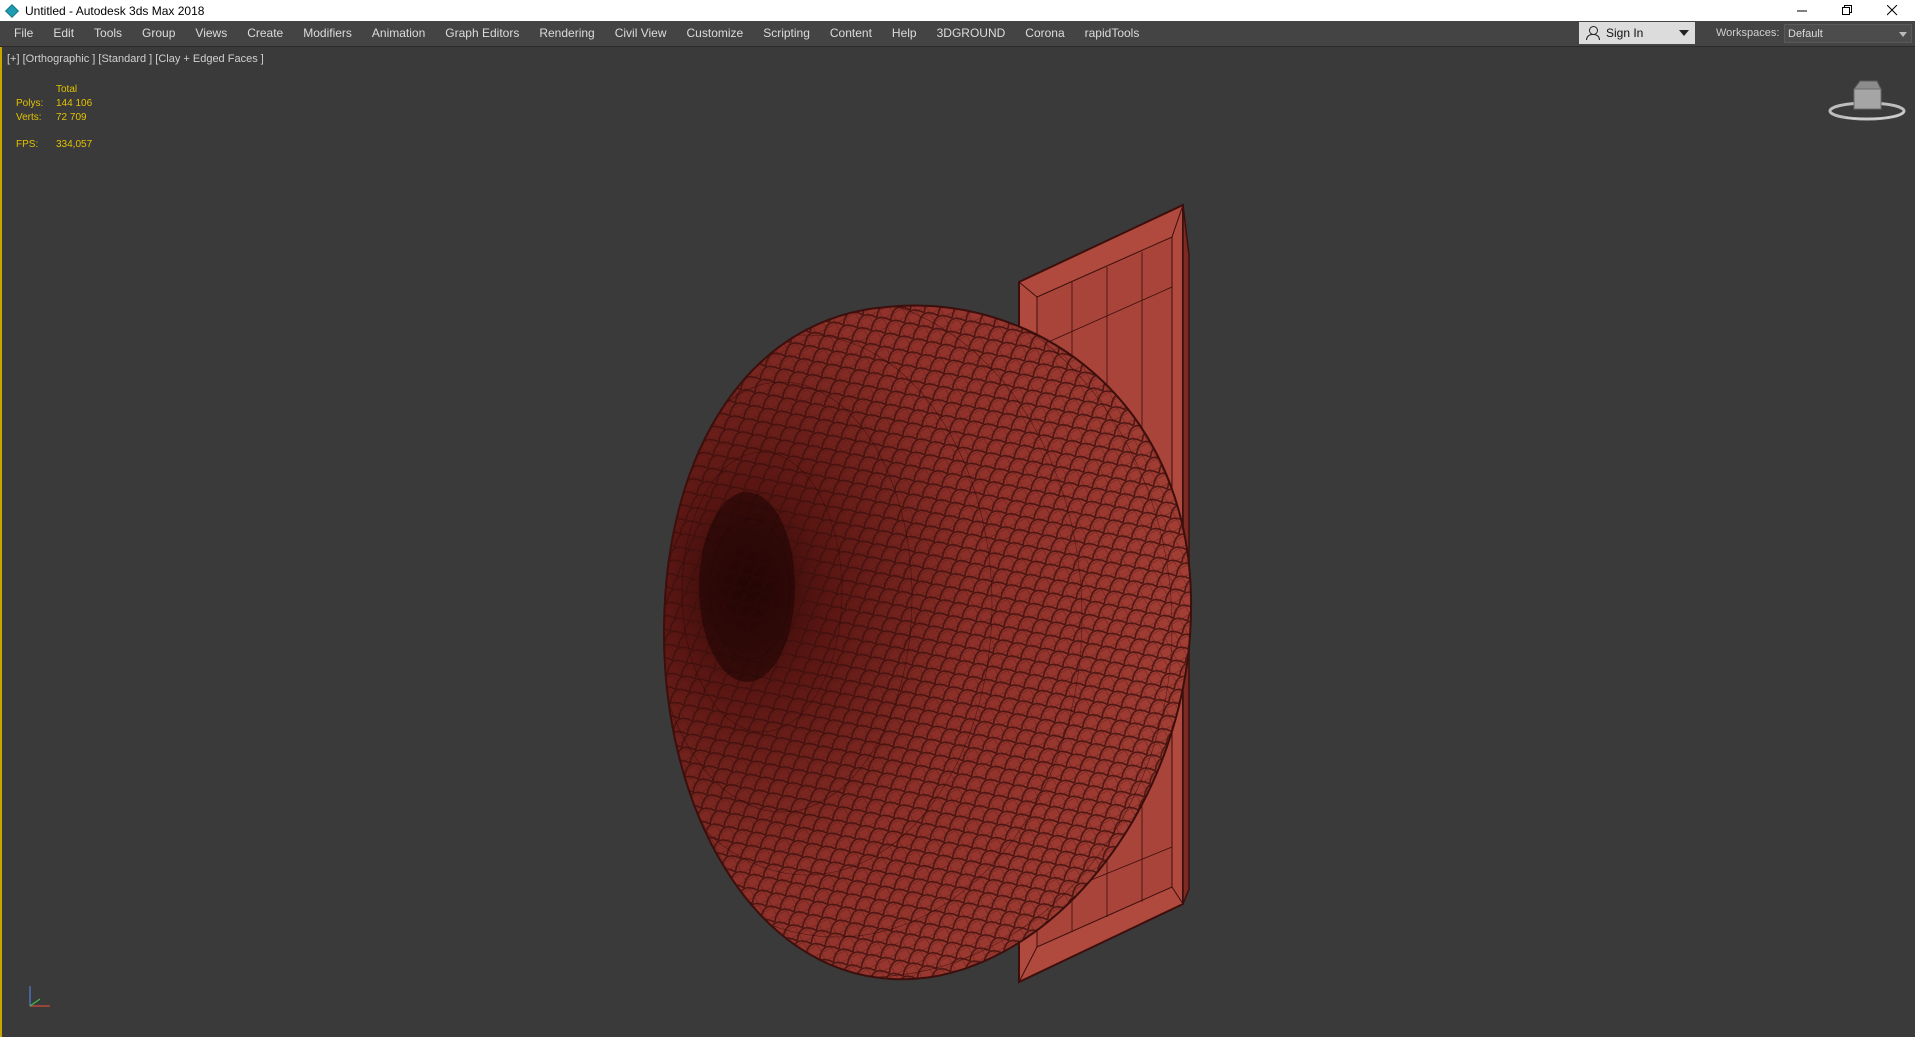  I want to click on stats-fps-label: FPS:, so click(27, 144).